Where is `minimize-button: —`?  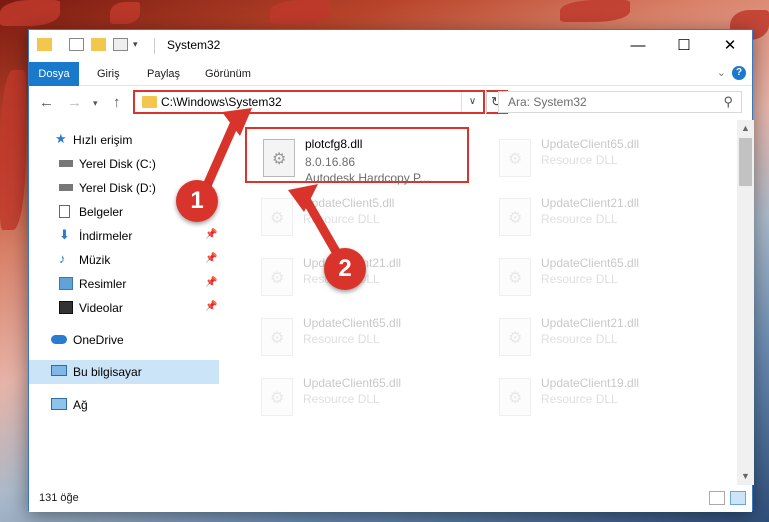
minimize-button: — is located at coordinates (638, 45).